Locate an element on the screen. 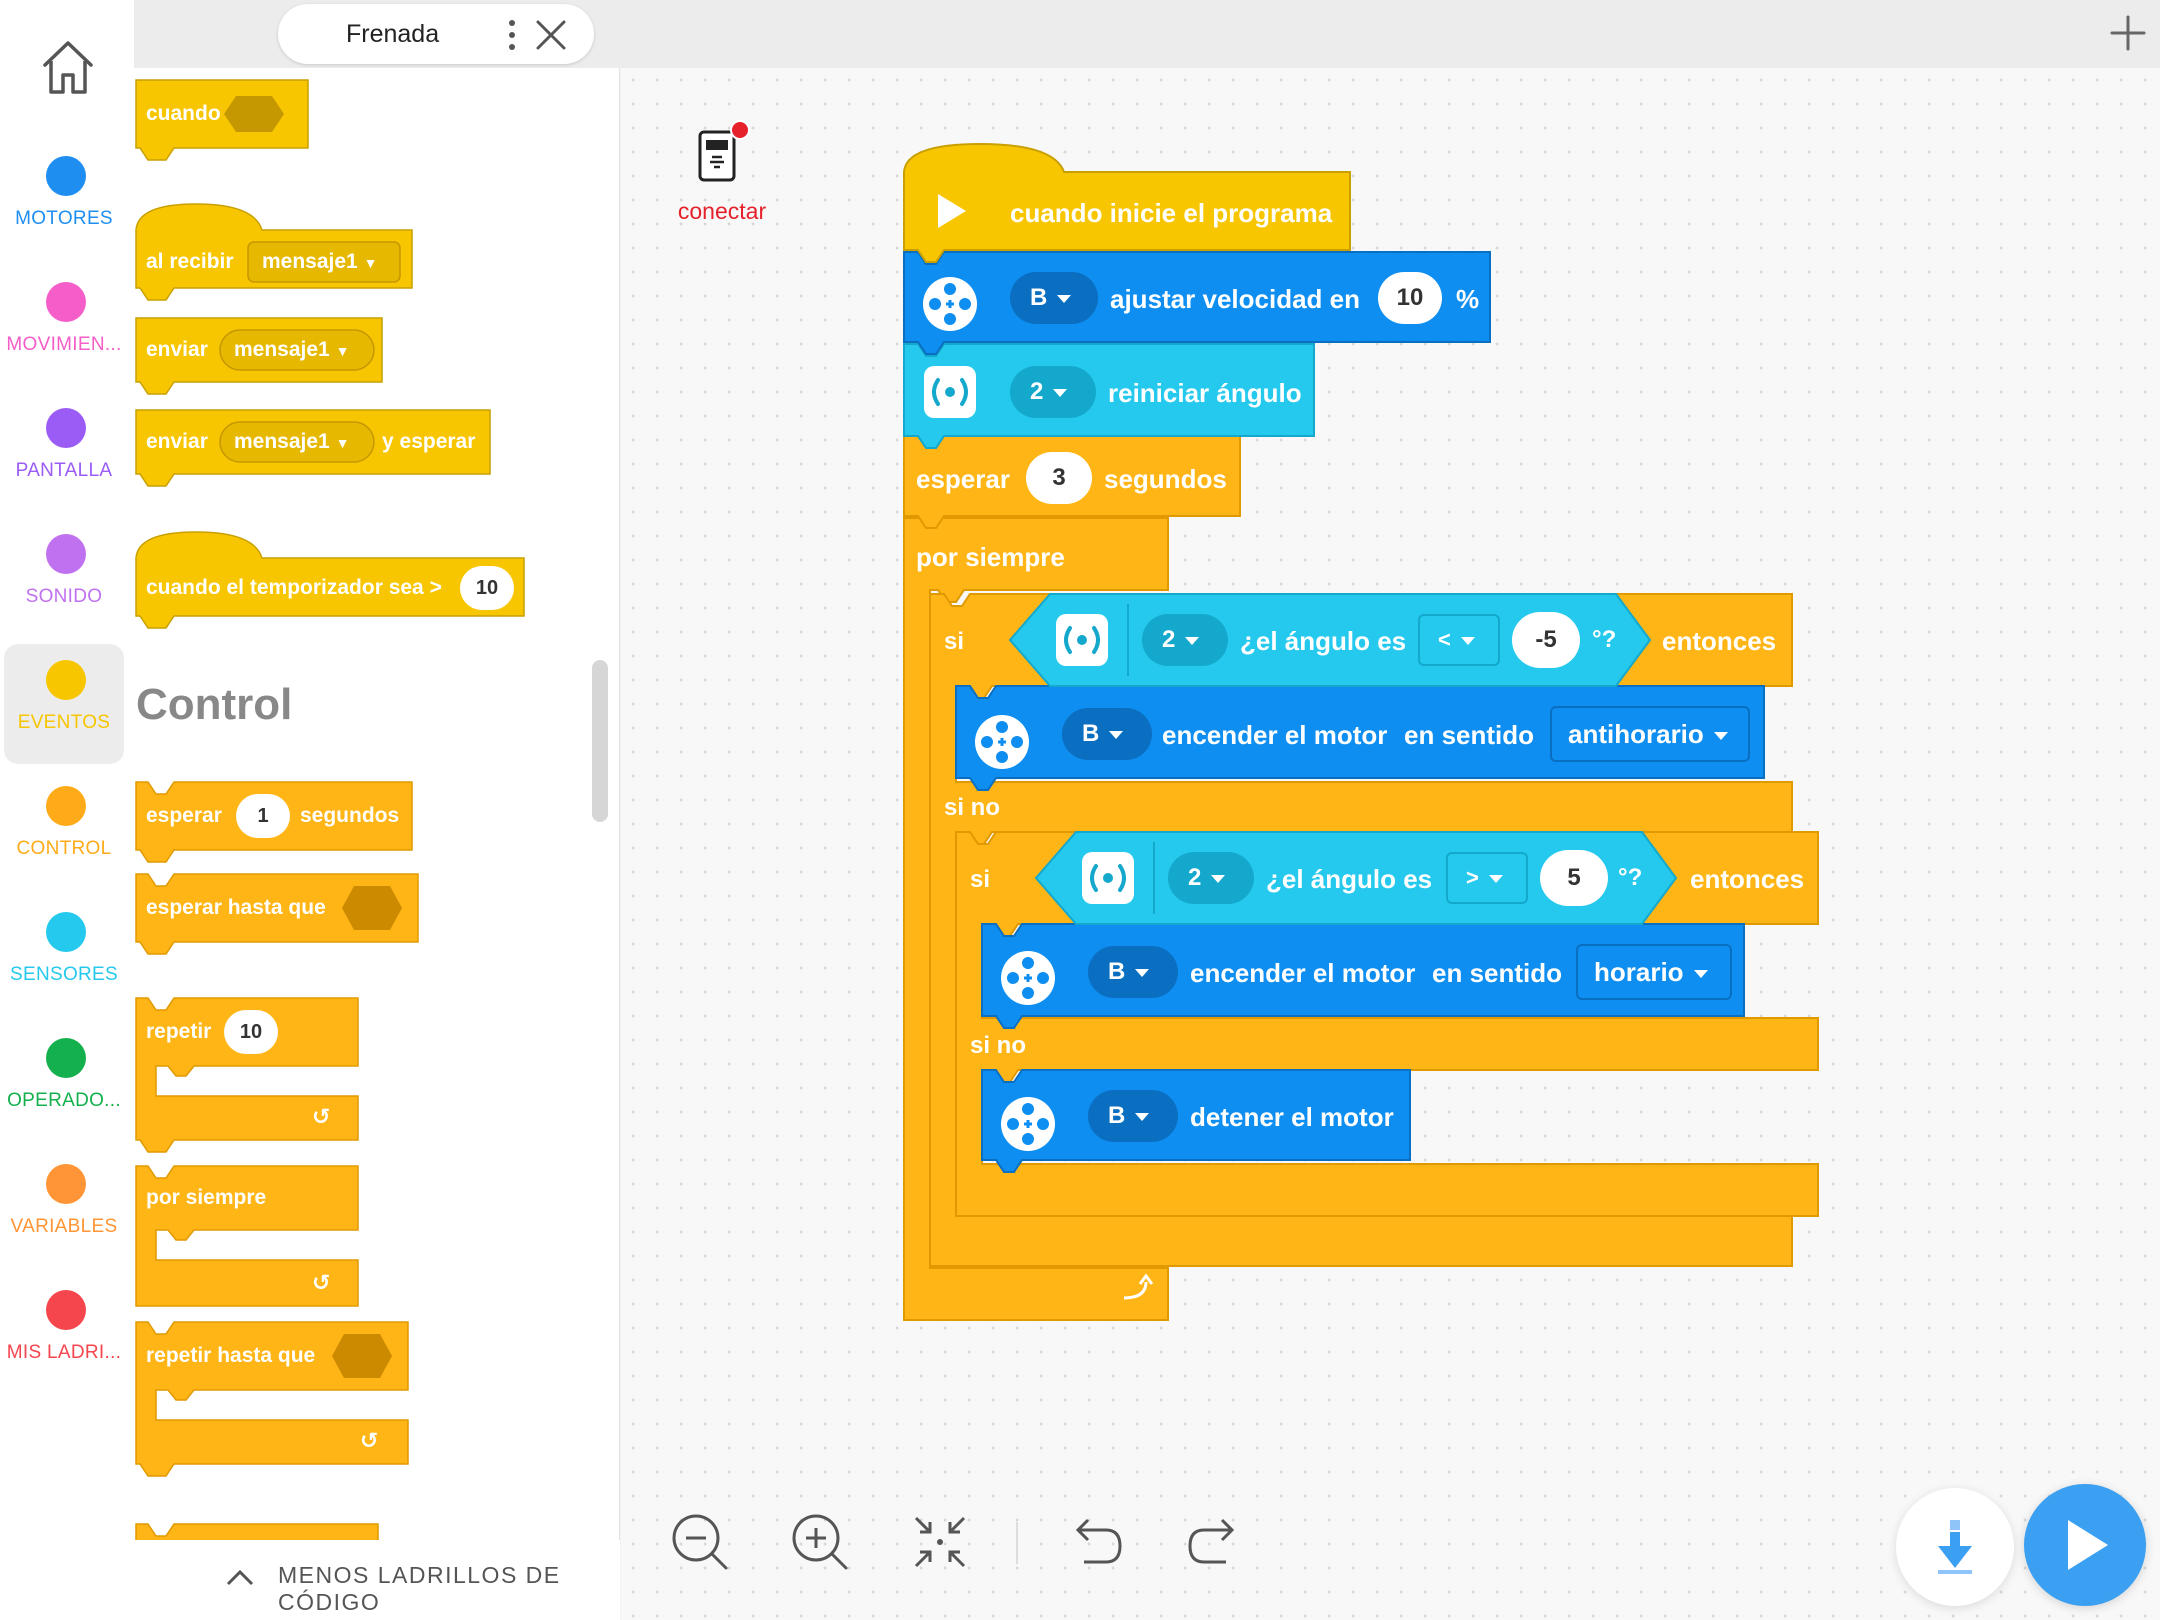 Image resolution: width=2160 pixels, height=1620 pixels. undo-icon is located at coordinates (1096, 1542).